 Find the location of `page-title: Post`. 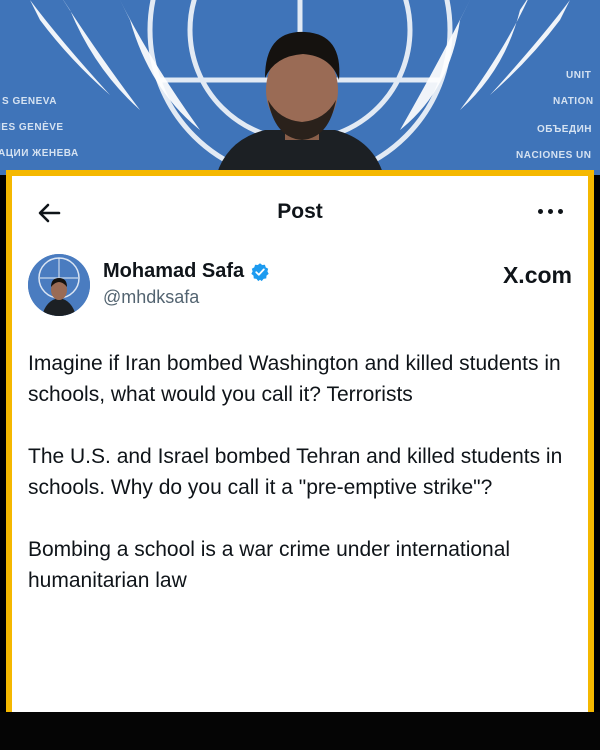

page-title: Post is located at coordinates (300, 211).